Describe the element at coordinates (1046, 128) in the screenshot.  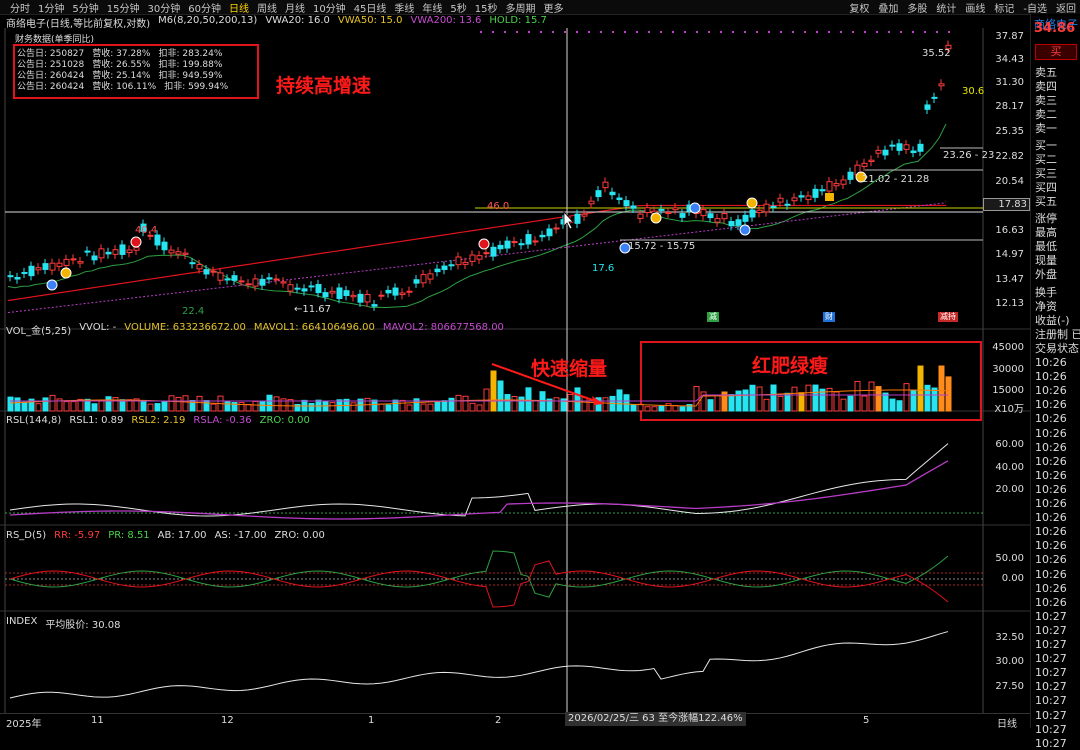
I see `quote-label: 卖一` at that location.